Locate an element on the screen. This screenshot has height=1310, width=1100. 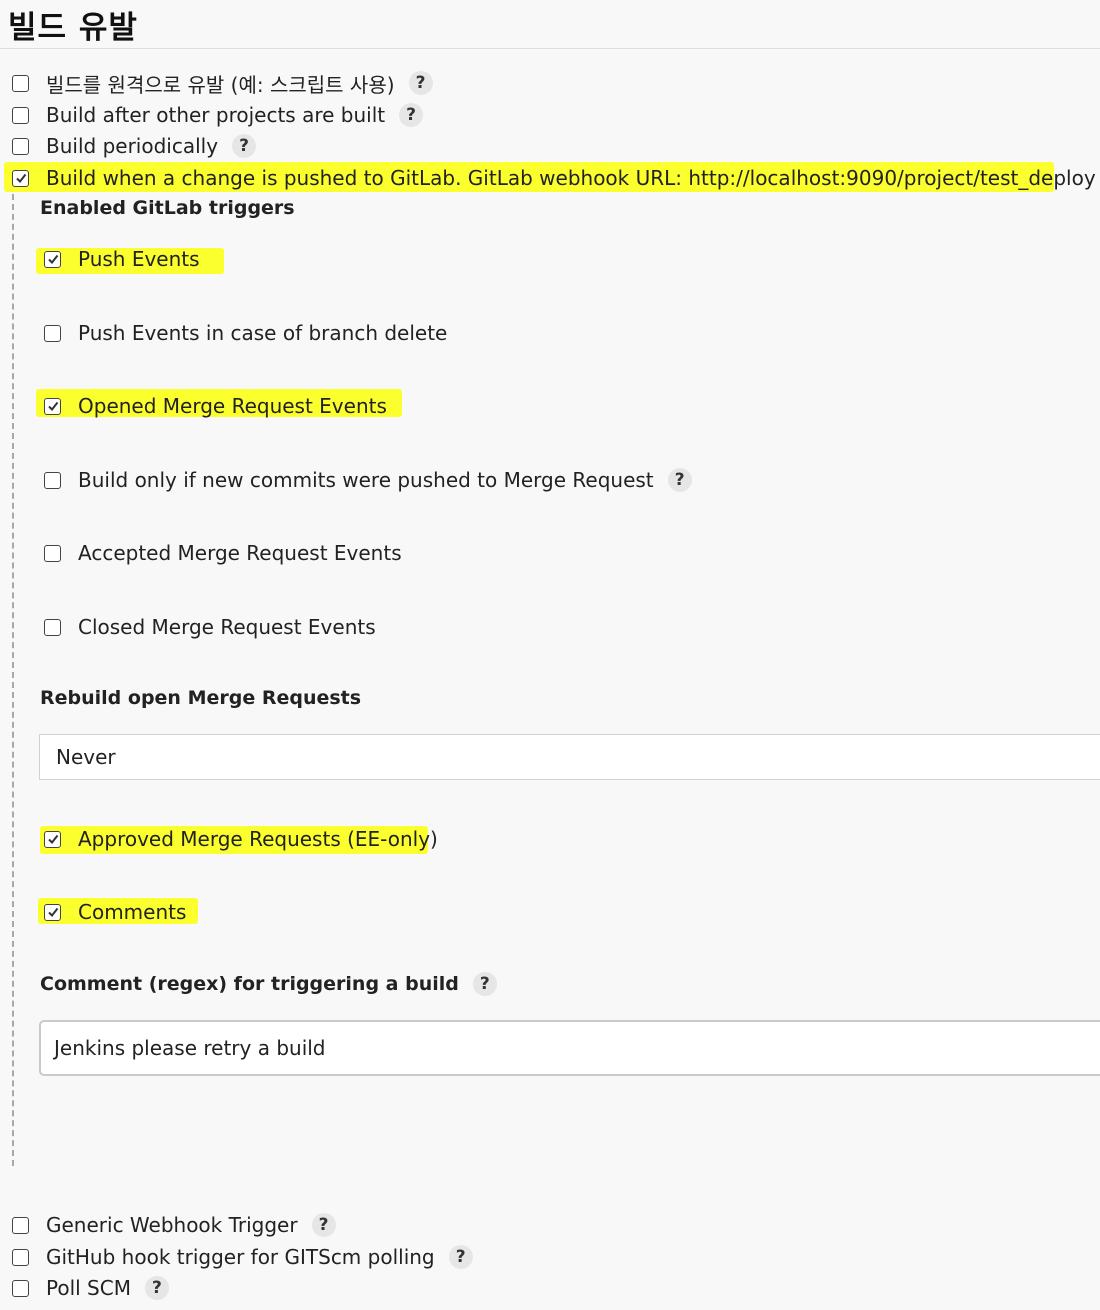
option-push-events: Push Events is located at coordinates (122, 259).